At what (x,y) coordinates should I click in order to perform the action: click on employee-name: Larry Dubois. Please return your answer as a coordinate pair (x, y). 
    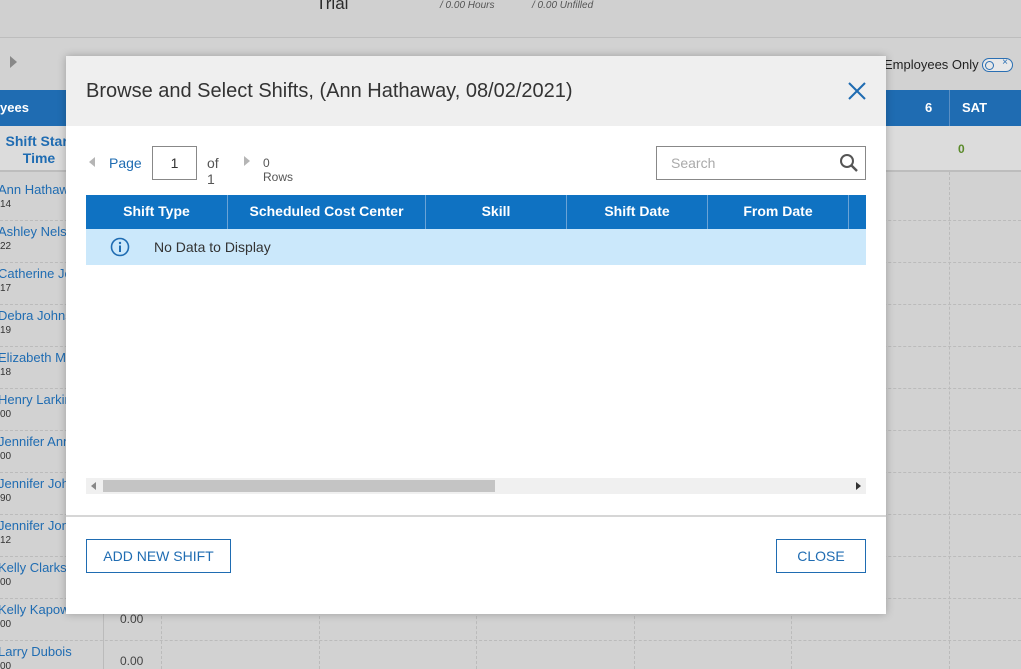
    Looking at the image, I should click on (36, 651).